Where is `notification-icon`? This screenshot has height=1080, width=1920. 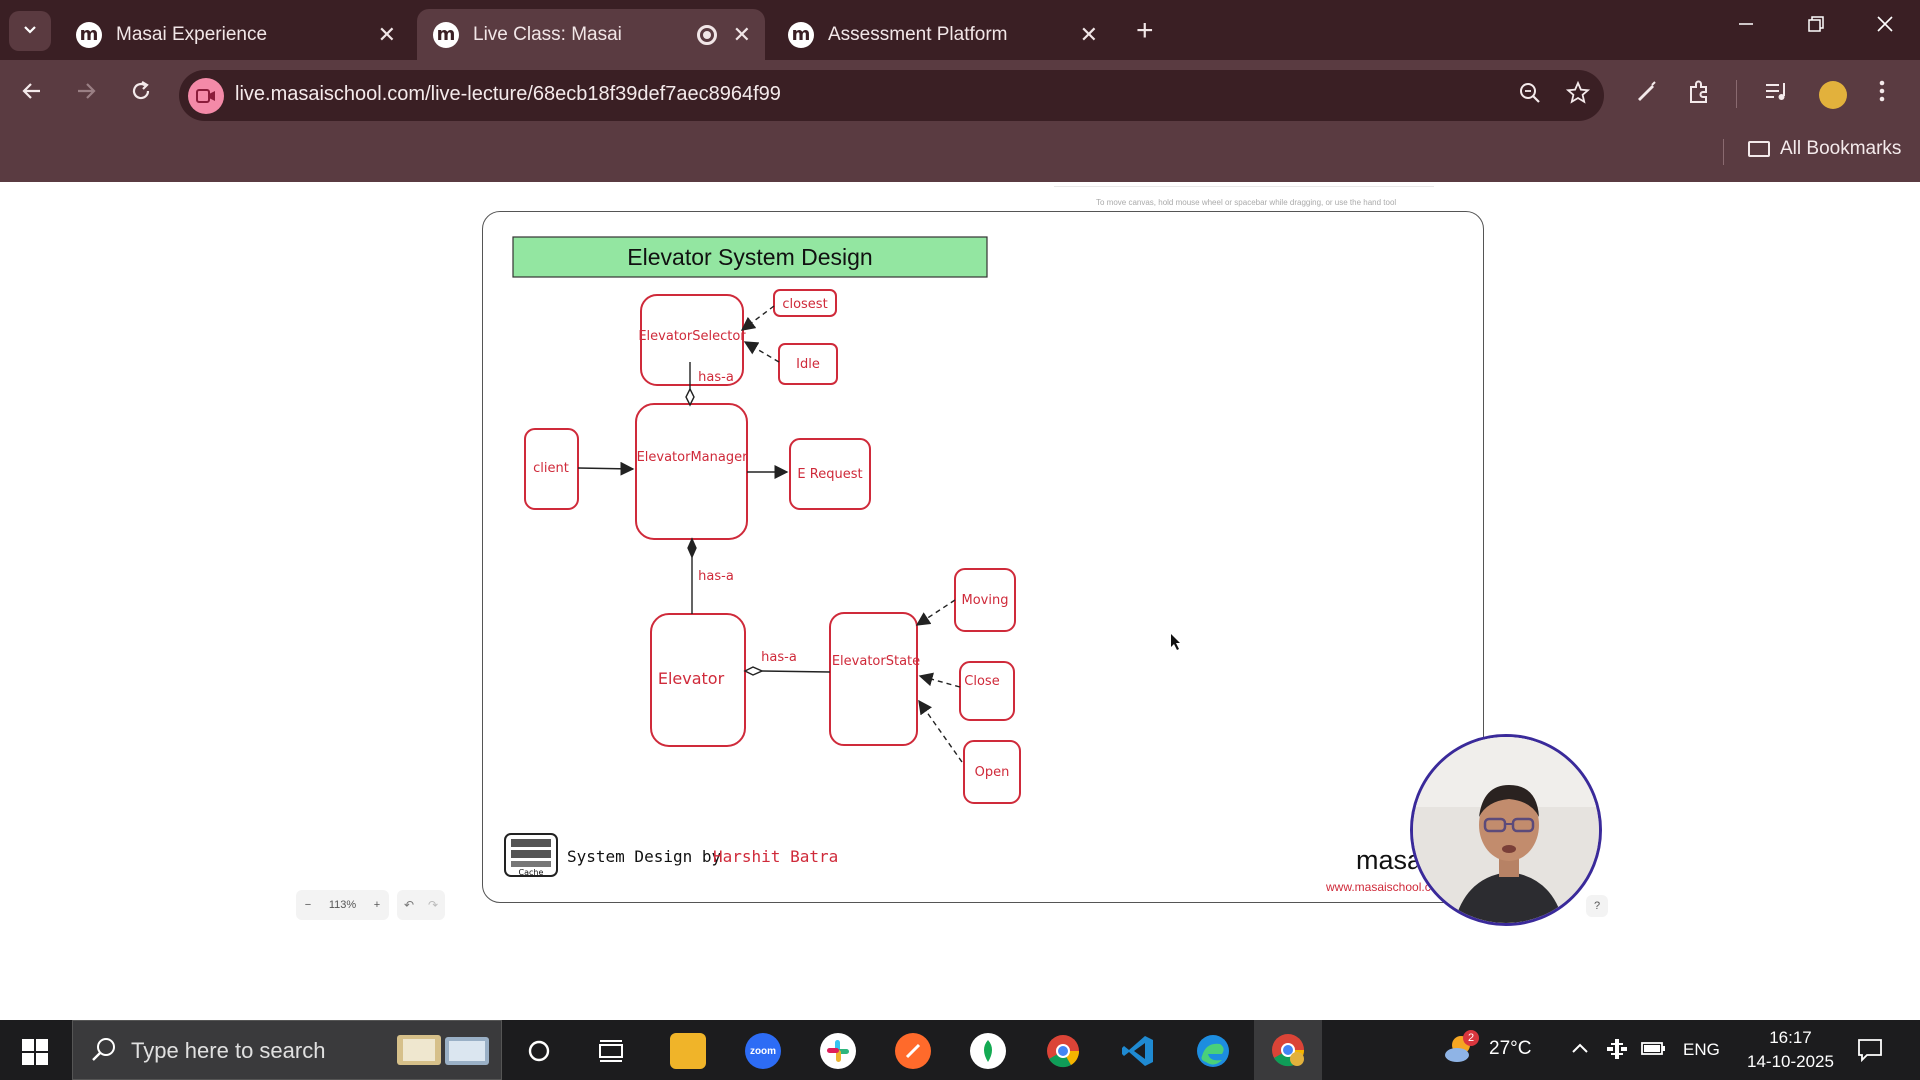
notification-icon is located at coordinates (1870, 1053).